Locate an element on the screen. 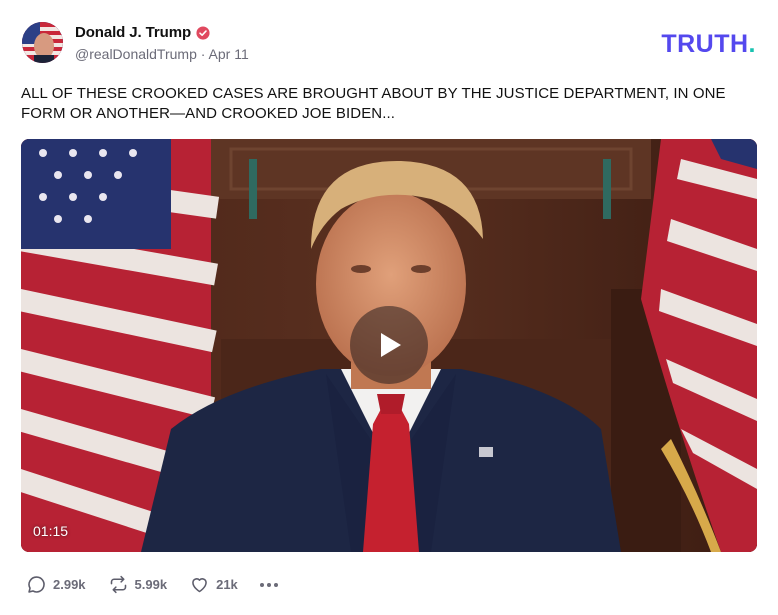 This screenshot has width=778, height=615. more-dots-icon is located at coordinates (268, 584).